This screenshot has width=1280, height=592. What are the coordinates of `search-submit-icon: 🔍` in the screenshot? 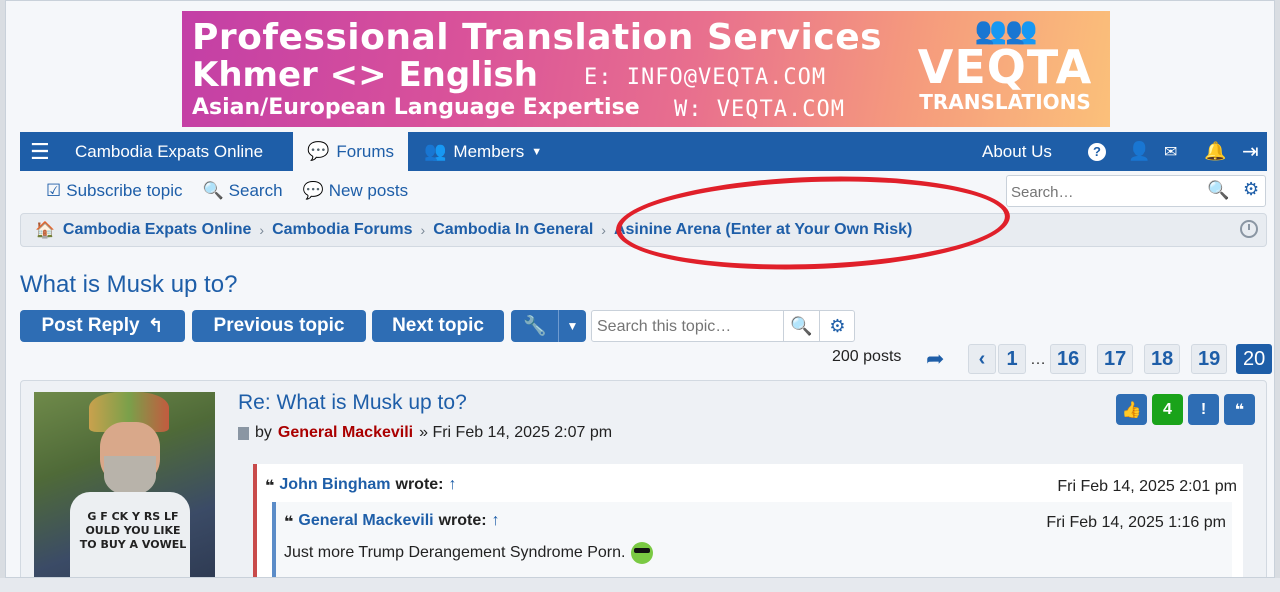 It's located at (1218, 190).